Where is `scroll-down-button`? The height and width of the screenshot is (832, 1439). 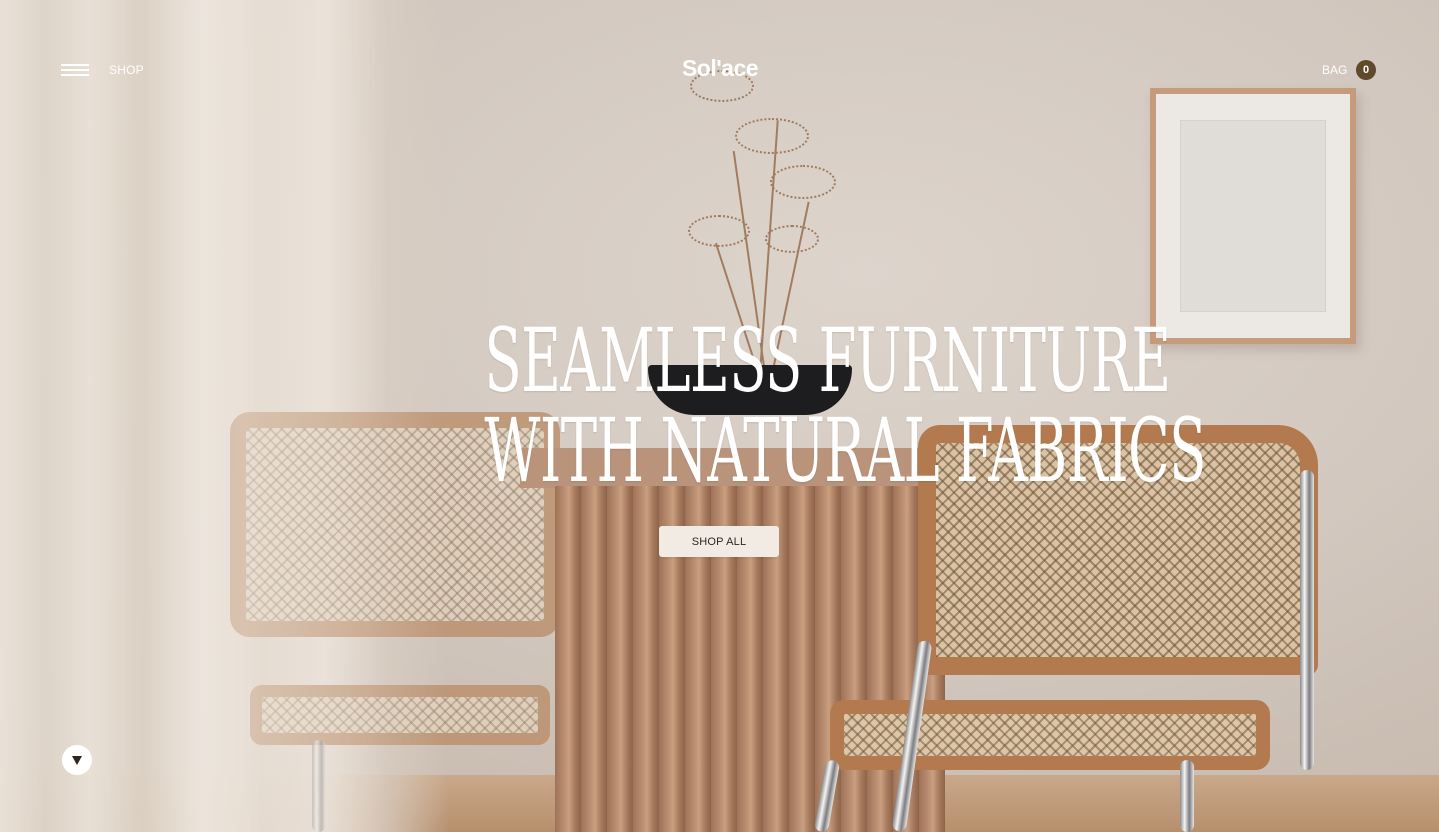
scroll-down-button is located at coordinates (77, 760).